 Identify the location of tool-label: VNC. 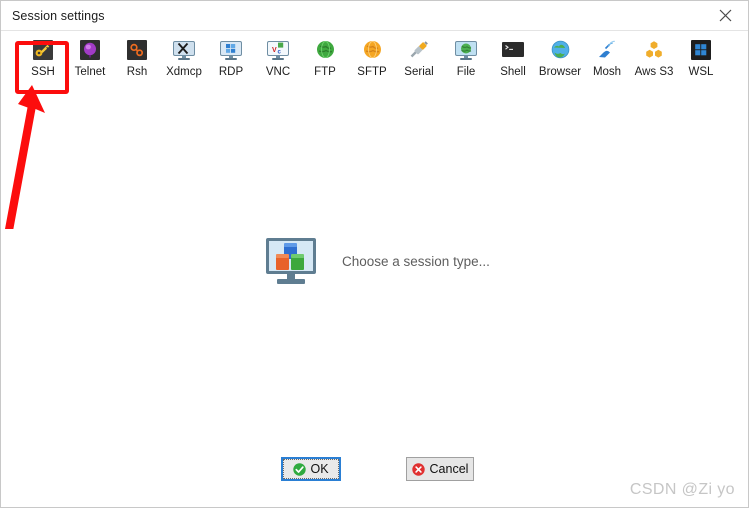
(278, 72).